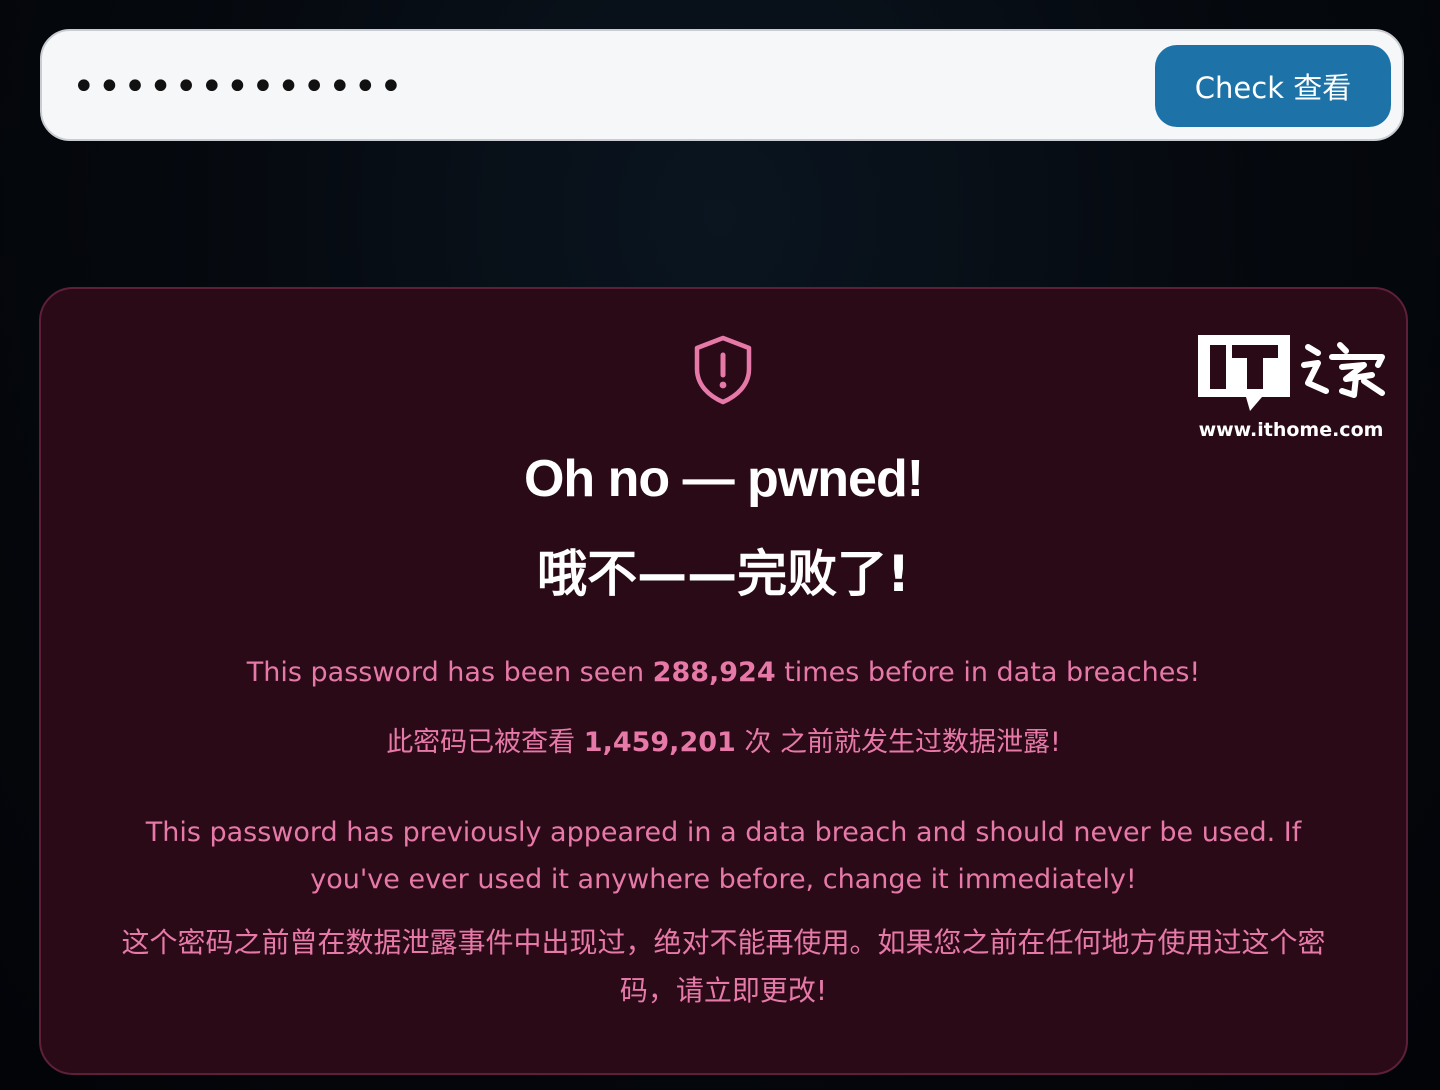 The width and height of the screenshot is (1440, 1090). What do you see at coordinates (1291, 373) in the screenshot?
I see `ithome-logo` at bounding box center [1291, 373].